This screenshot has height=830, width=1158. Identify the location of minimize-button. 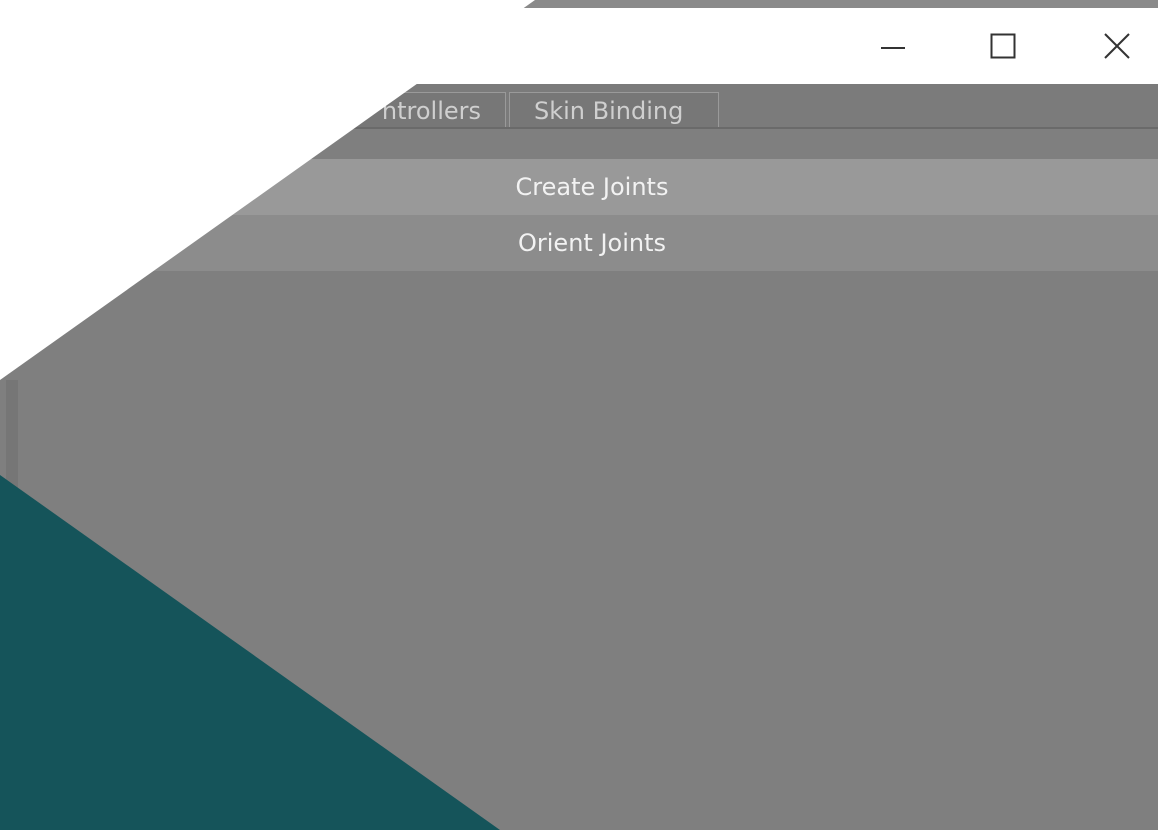
(893, 46).